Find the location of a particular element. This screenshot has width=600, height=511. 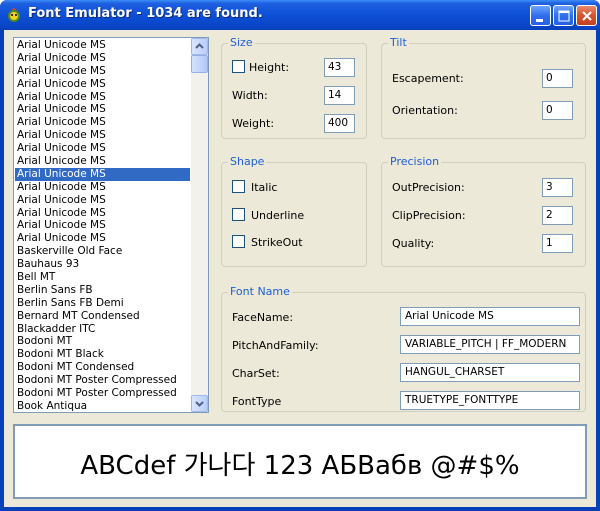

underline-label: Underline is located at coordinates (278, 215).